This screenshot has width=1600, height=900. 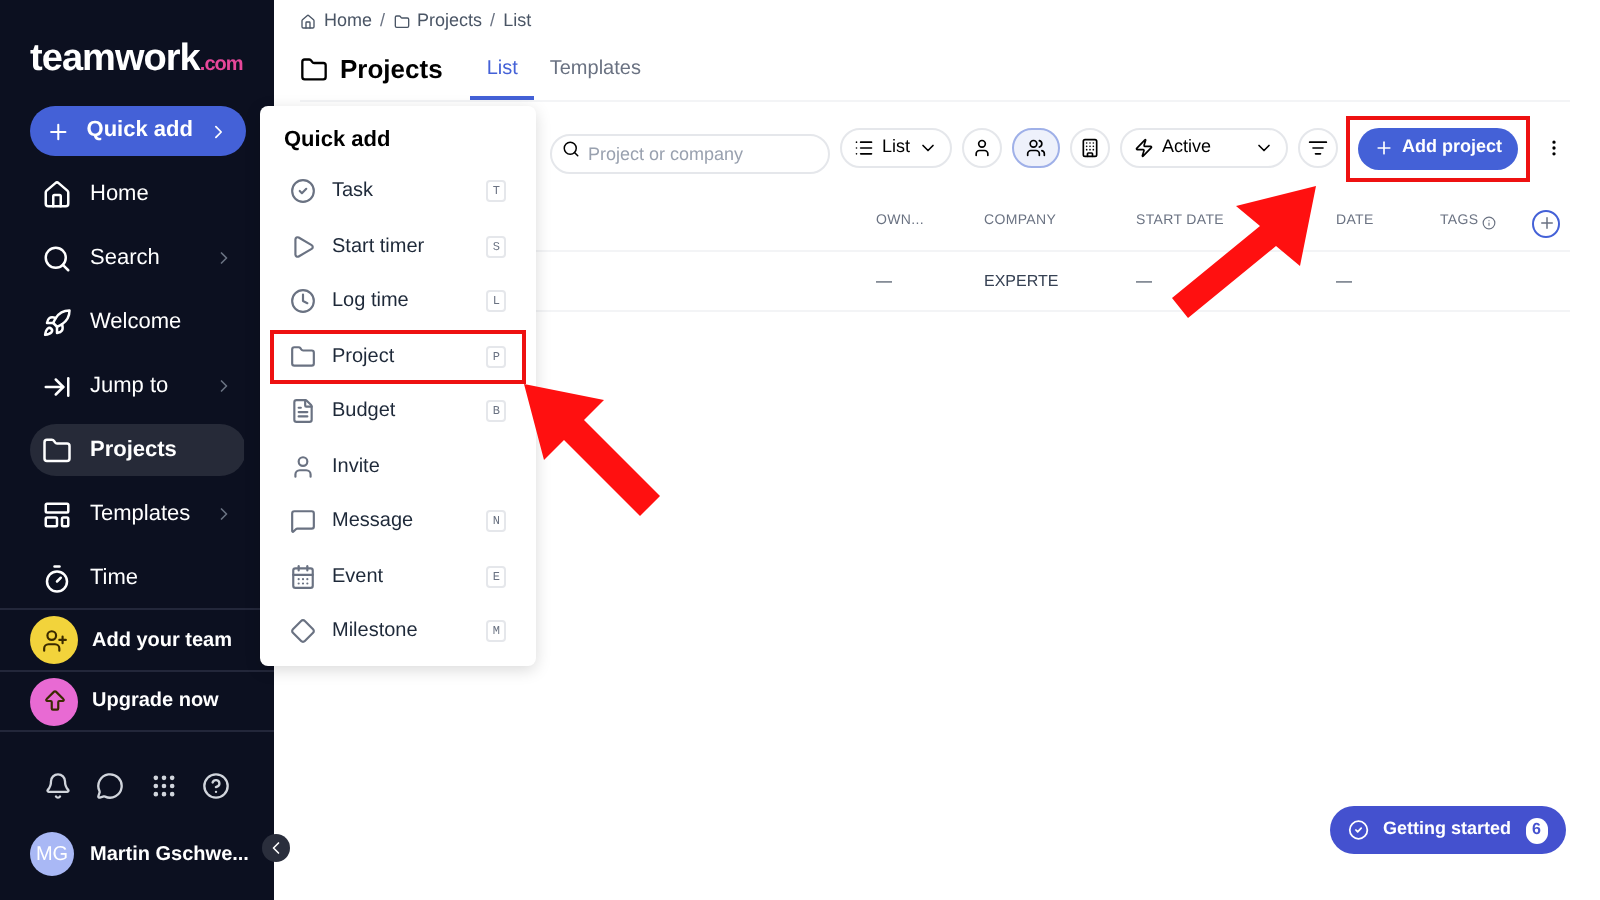 What do you see at coordinates (137, 258) in the screenshot?
I see `sidebar-item: Search` at bounding box center [137, 258].